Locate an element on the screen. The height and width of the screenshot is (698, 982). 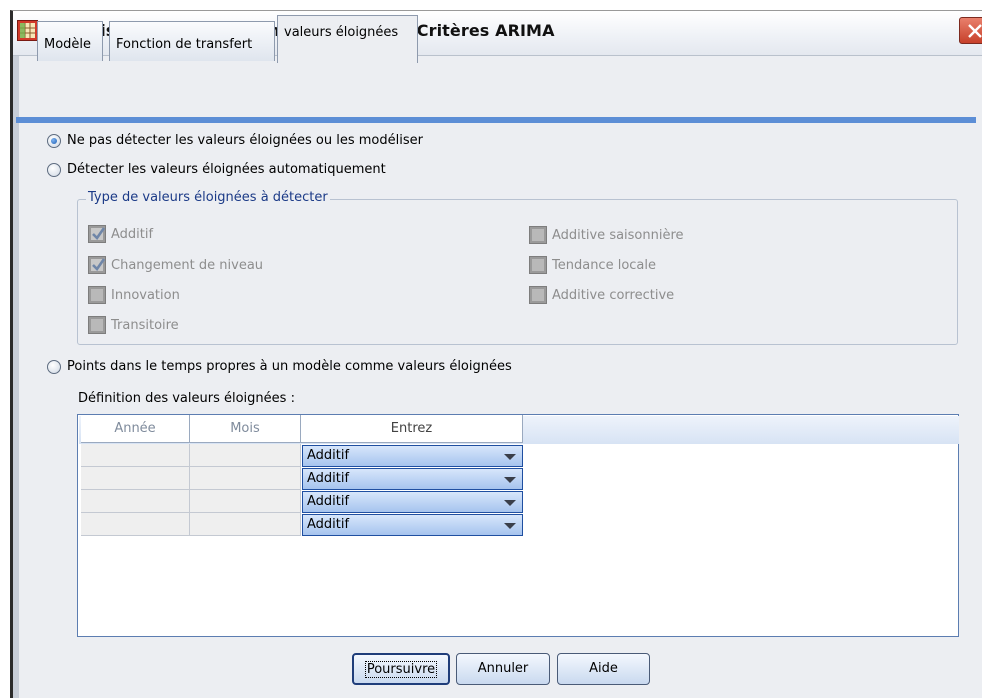
tab-fonction-transfert: Fonction de transfert is located at coordinates (192, 41).